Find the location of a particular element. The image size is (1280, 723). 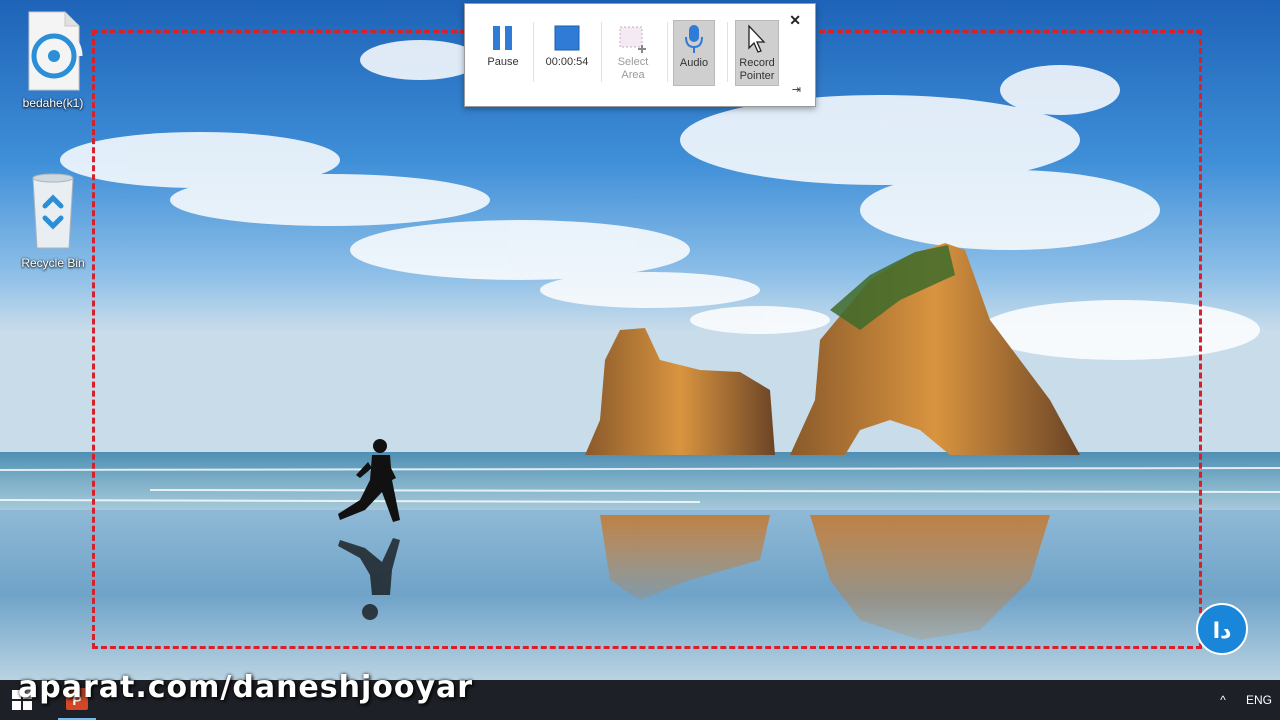

pause-button: Pause is located at coordinates (503, 53).